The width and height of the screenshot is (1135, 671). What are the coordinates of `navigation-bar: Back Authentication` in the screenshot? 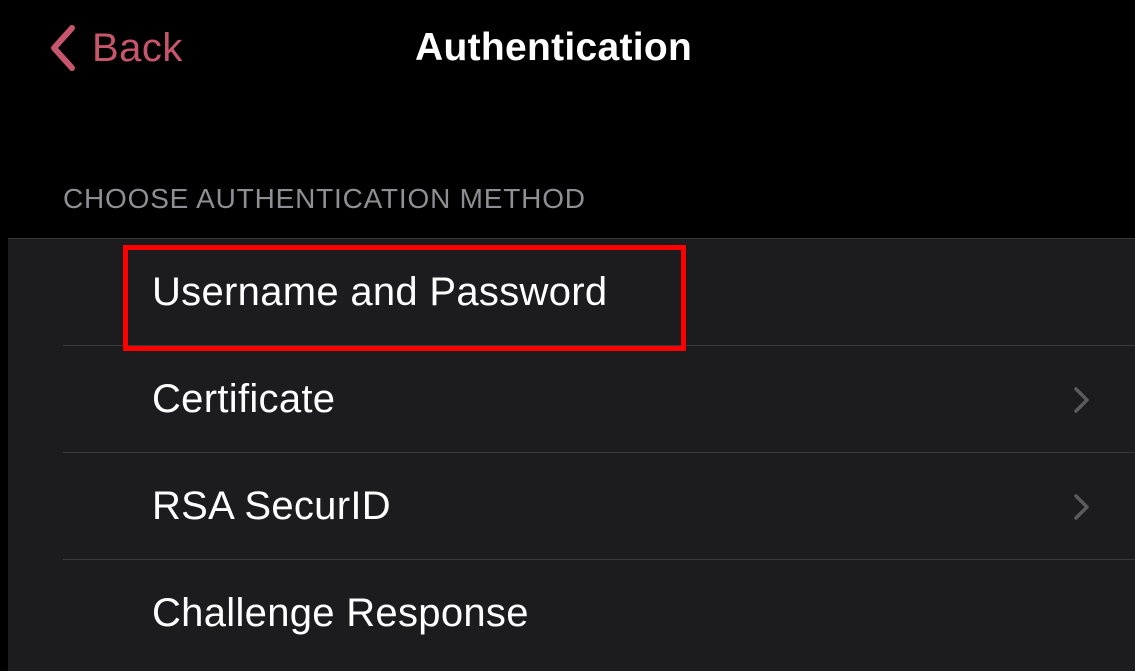 It's located at (571, 53).